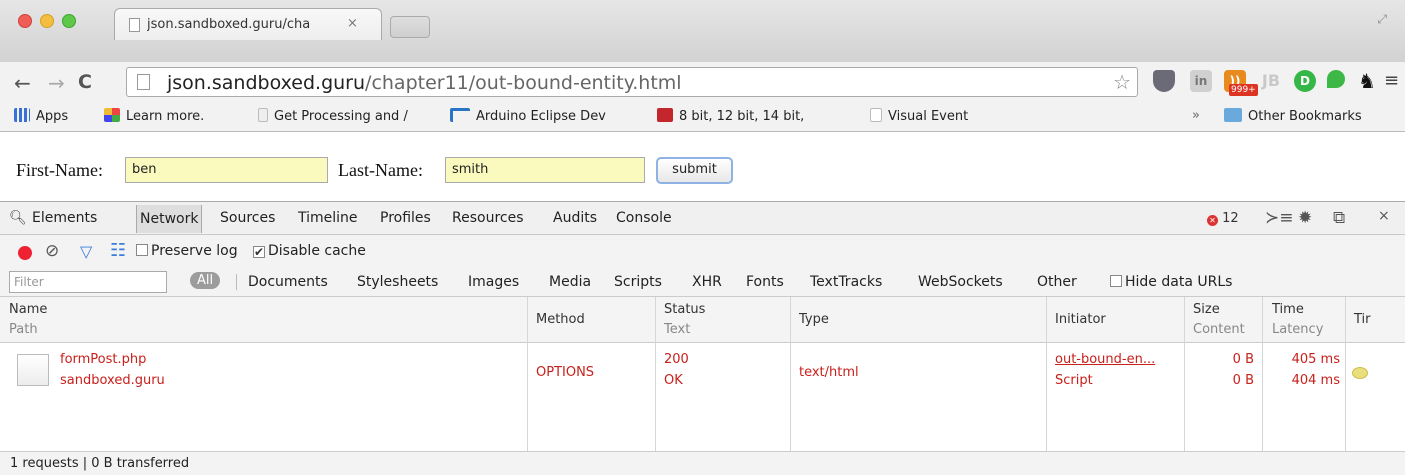  I want to click on bookmark-learn-more: Learn more., so click(154, 116).